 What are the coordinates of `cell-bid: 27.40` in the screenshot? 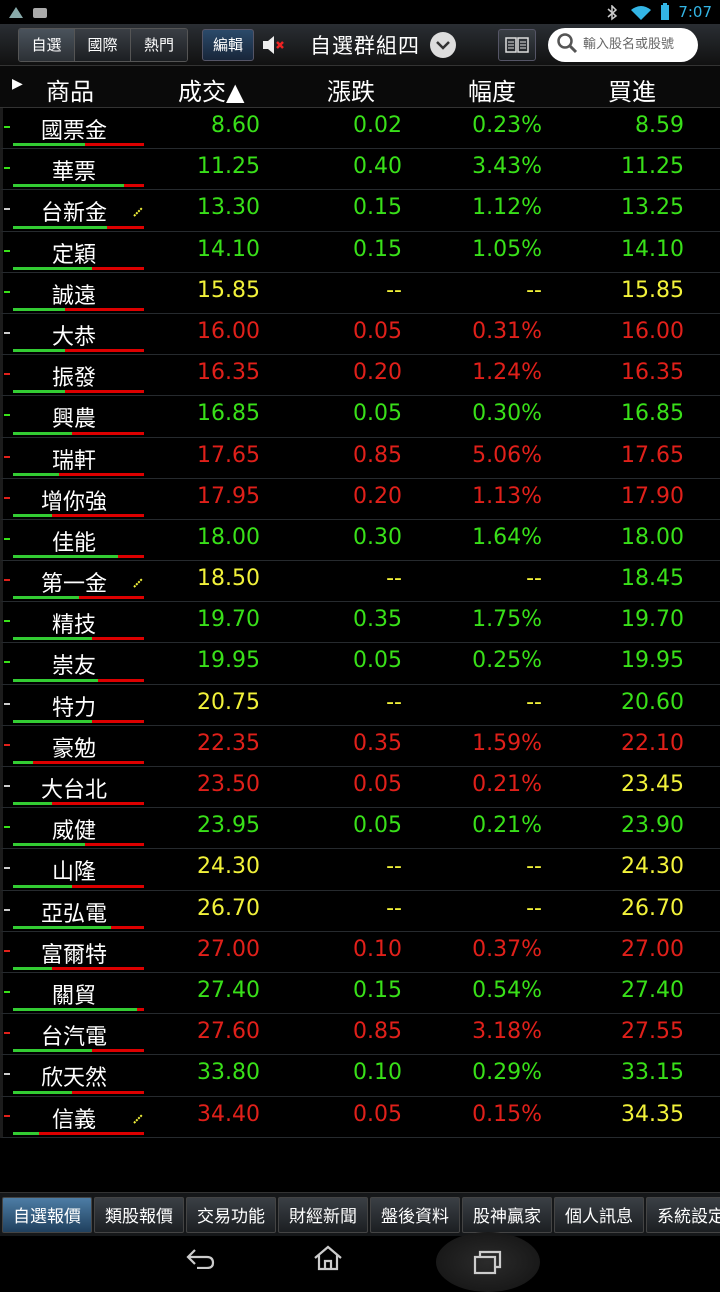 It's located at (652, 990).